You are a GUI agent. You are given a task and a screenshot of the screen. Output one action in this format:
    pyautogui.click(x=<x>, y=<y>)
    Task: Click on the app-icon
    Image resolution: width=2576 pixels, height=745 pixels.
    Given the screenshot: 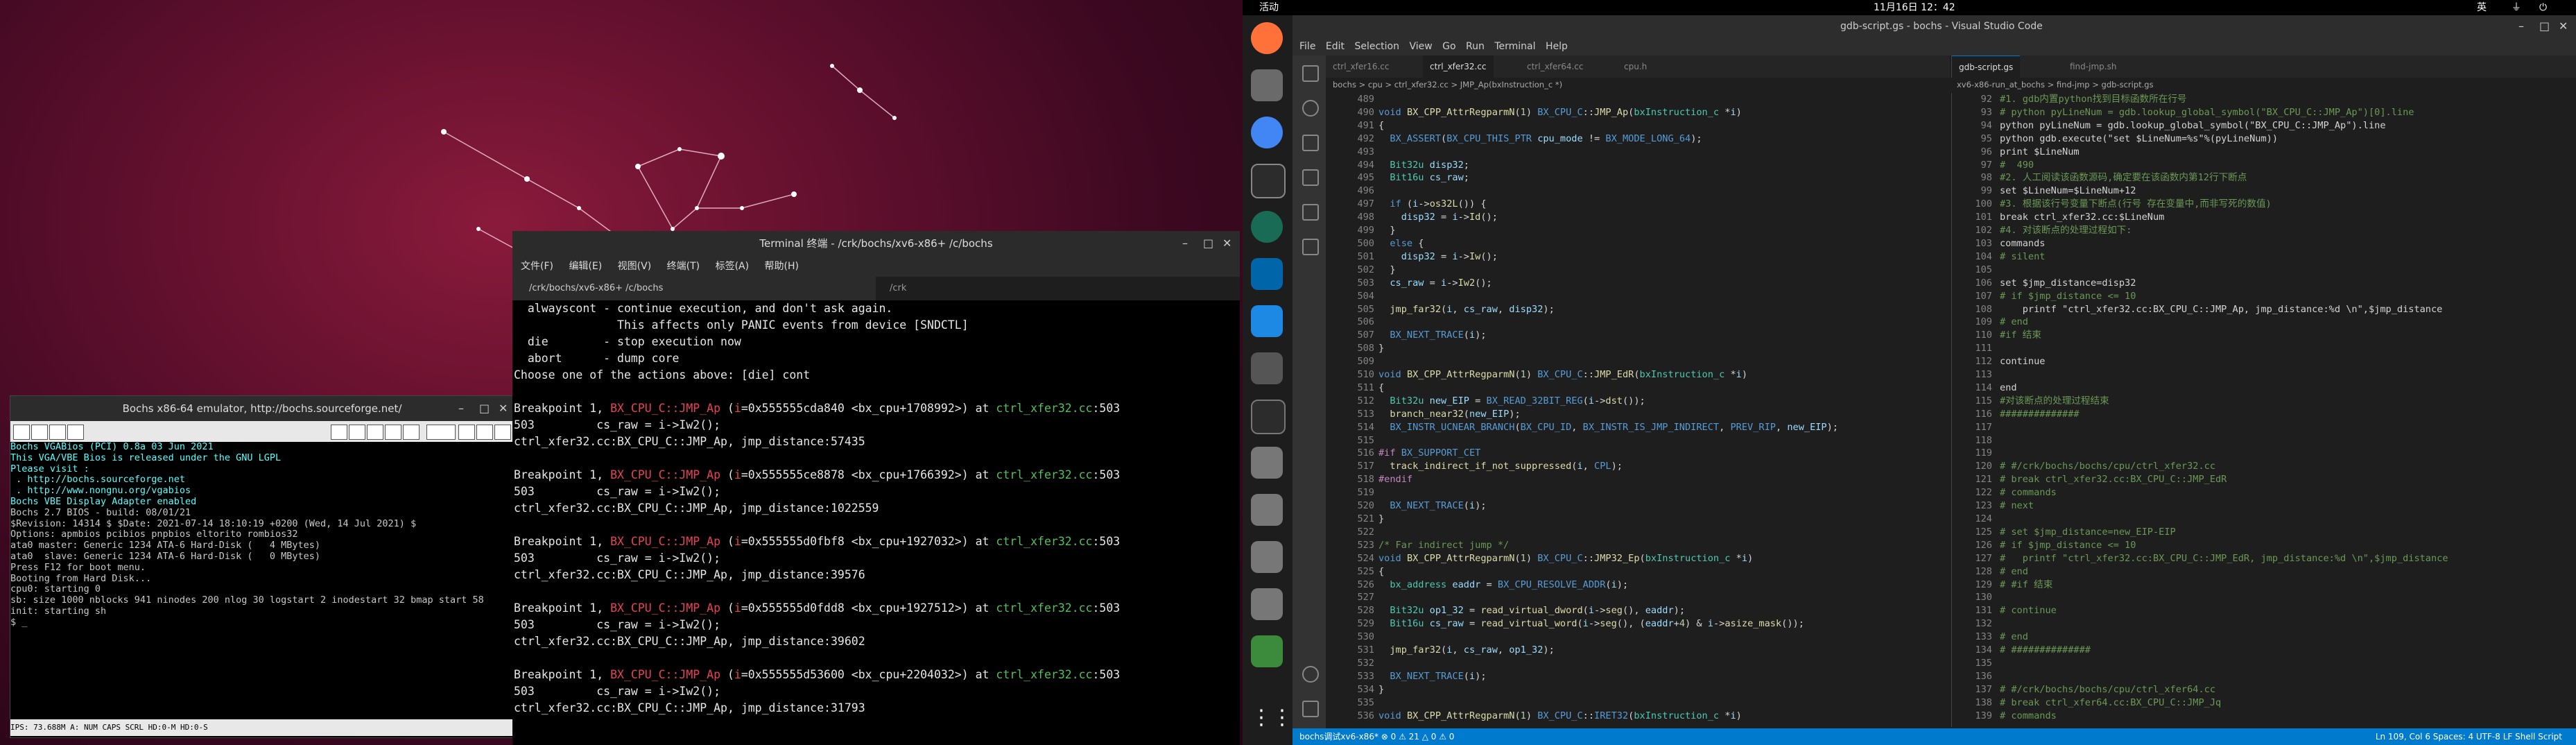 What is the action you would take?
    pyautogui.click(x=1267, y=227)
    